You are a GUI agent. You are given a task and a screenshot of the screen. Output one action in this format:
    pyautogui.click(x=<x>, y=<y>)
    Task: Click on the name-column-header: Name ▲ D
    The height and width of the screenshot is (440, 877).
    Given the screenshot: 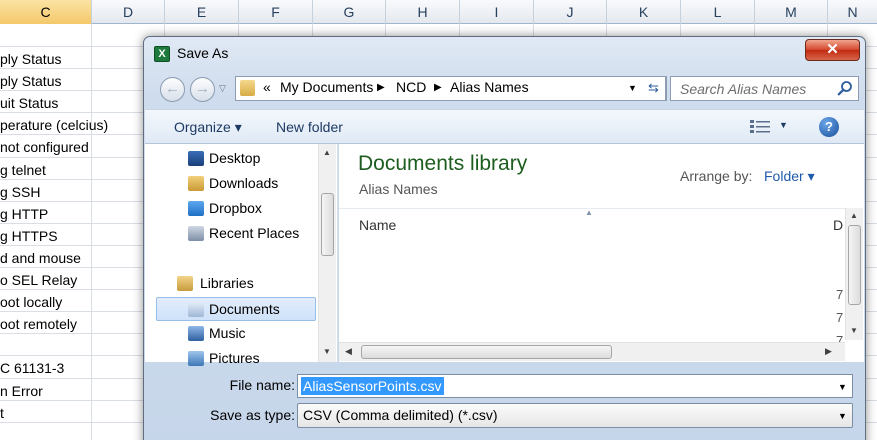 What is the action you would take?
    pyautogui.click(x=592, y=224)
    